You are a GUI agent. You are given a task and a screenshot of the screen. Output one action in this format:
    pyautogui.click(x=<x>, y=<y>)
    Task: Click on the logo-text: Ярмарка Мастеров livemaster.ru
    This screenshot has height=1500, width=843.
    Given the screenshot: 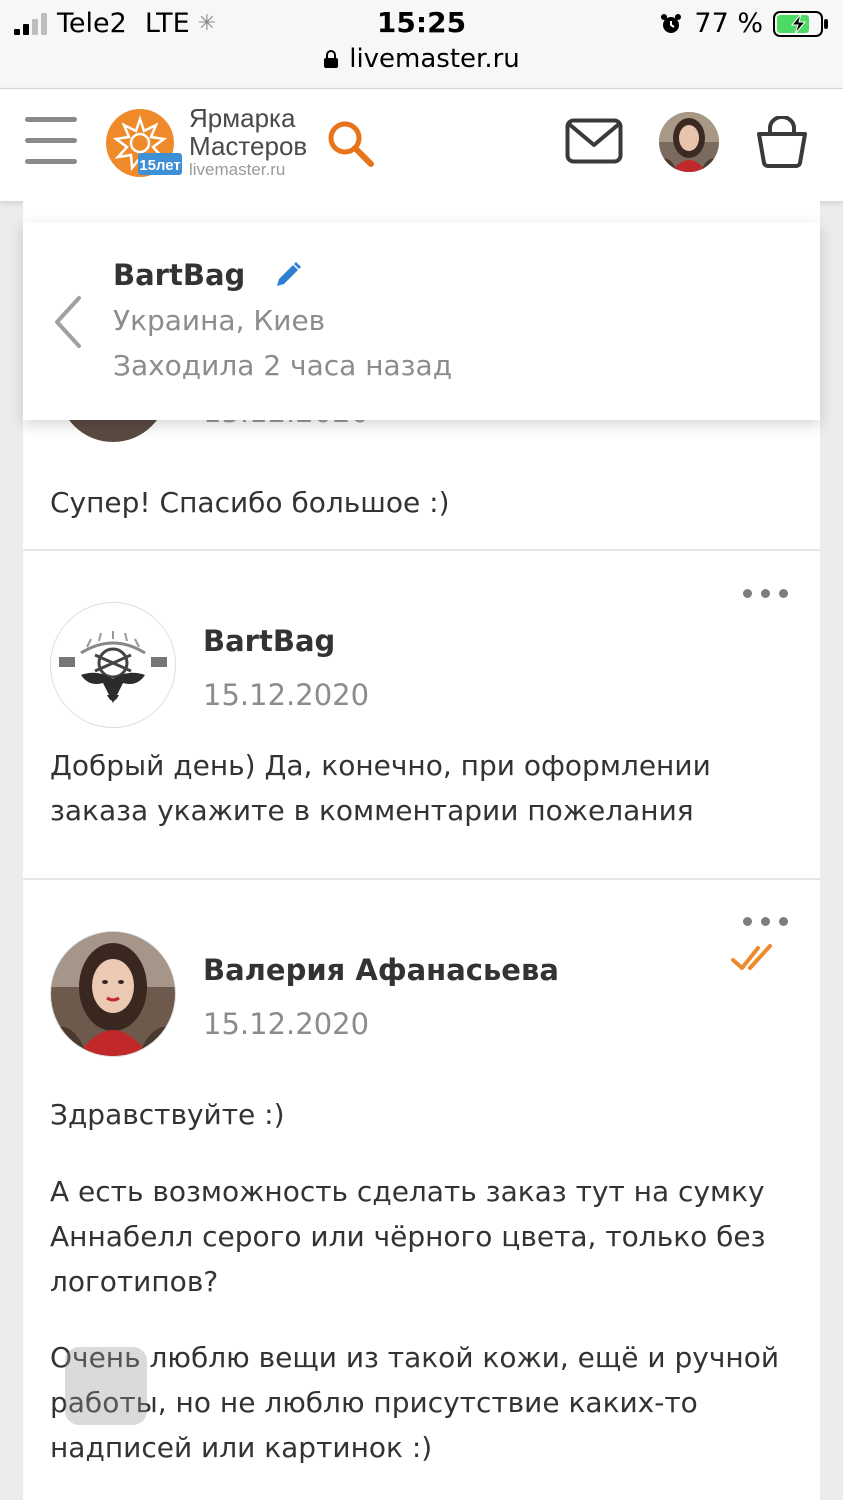 What is the action you would take?
    pyautogui.click(x=248, y=141)
    